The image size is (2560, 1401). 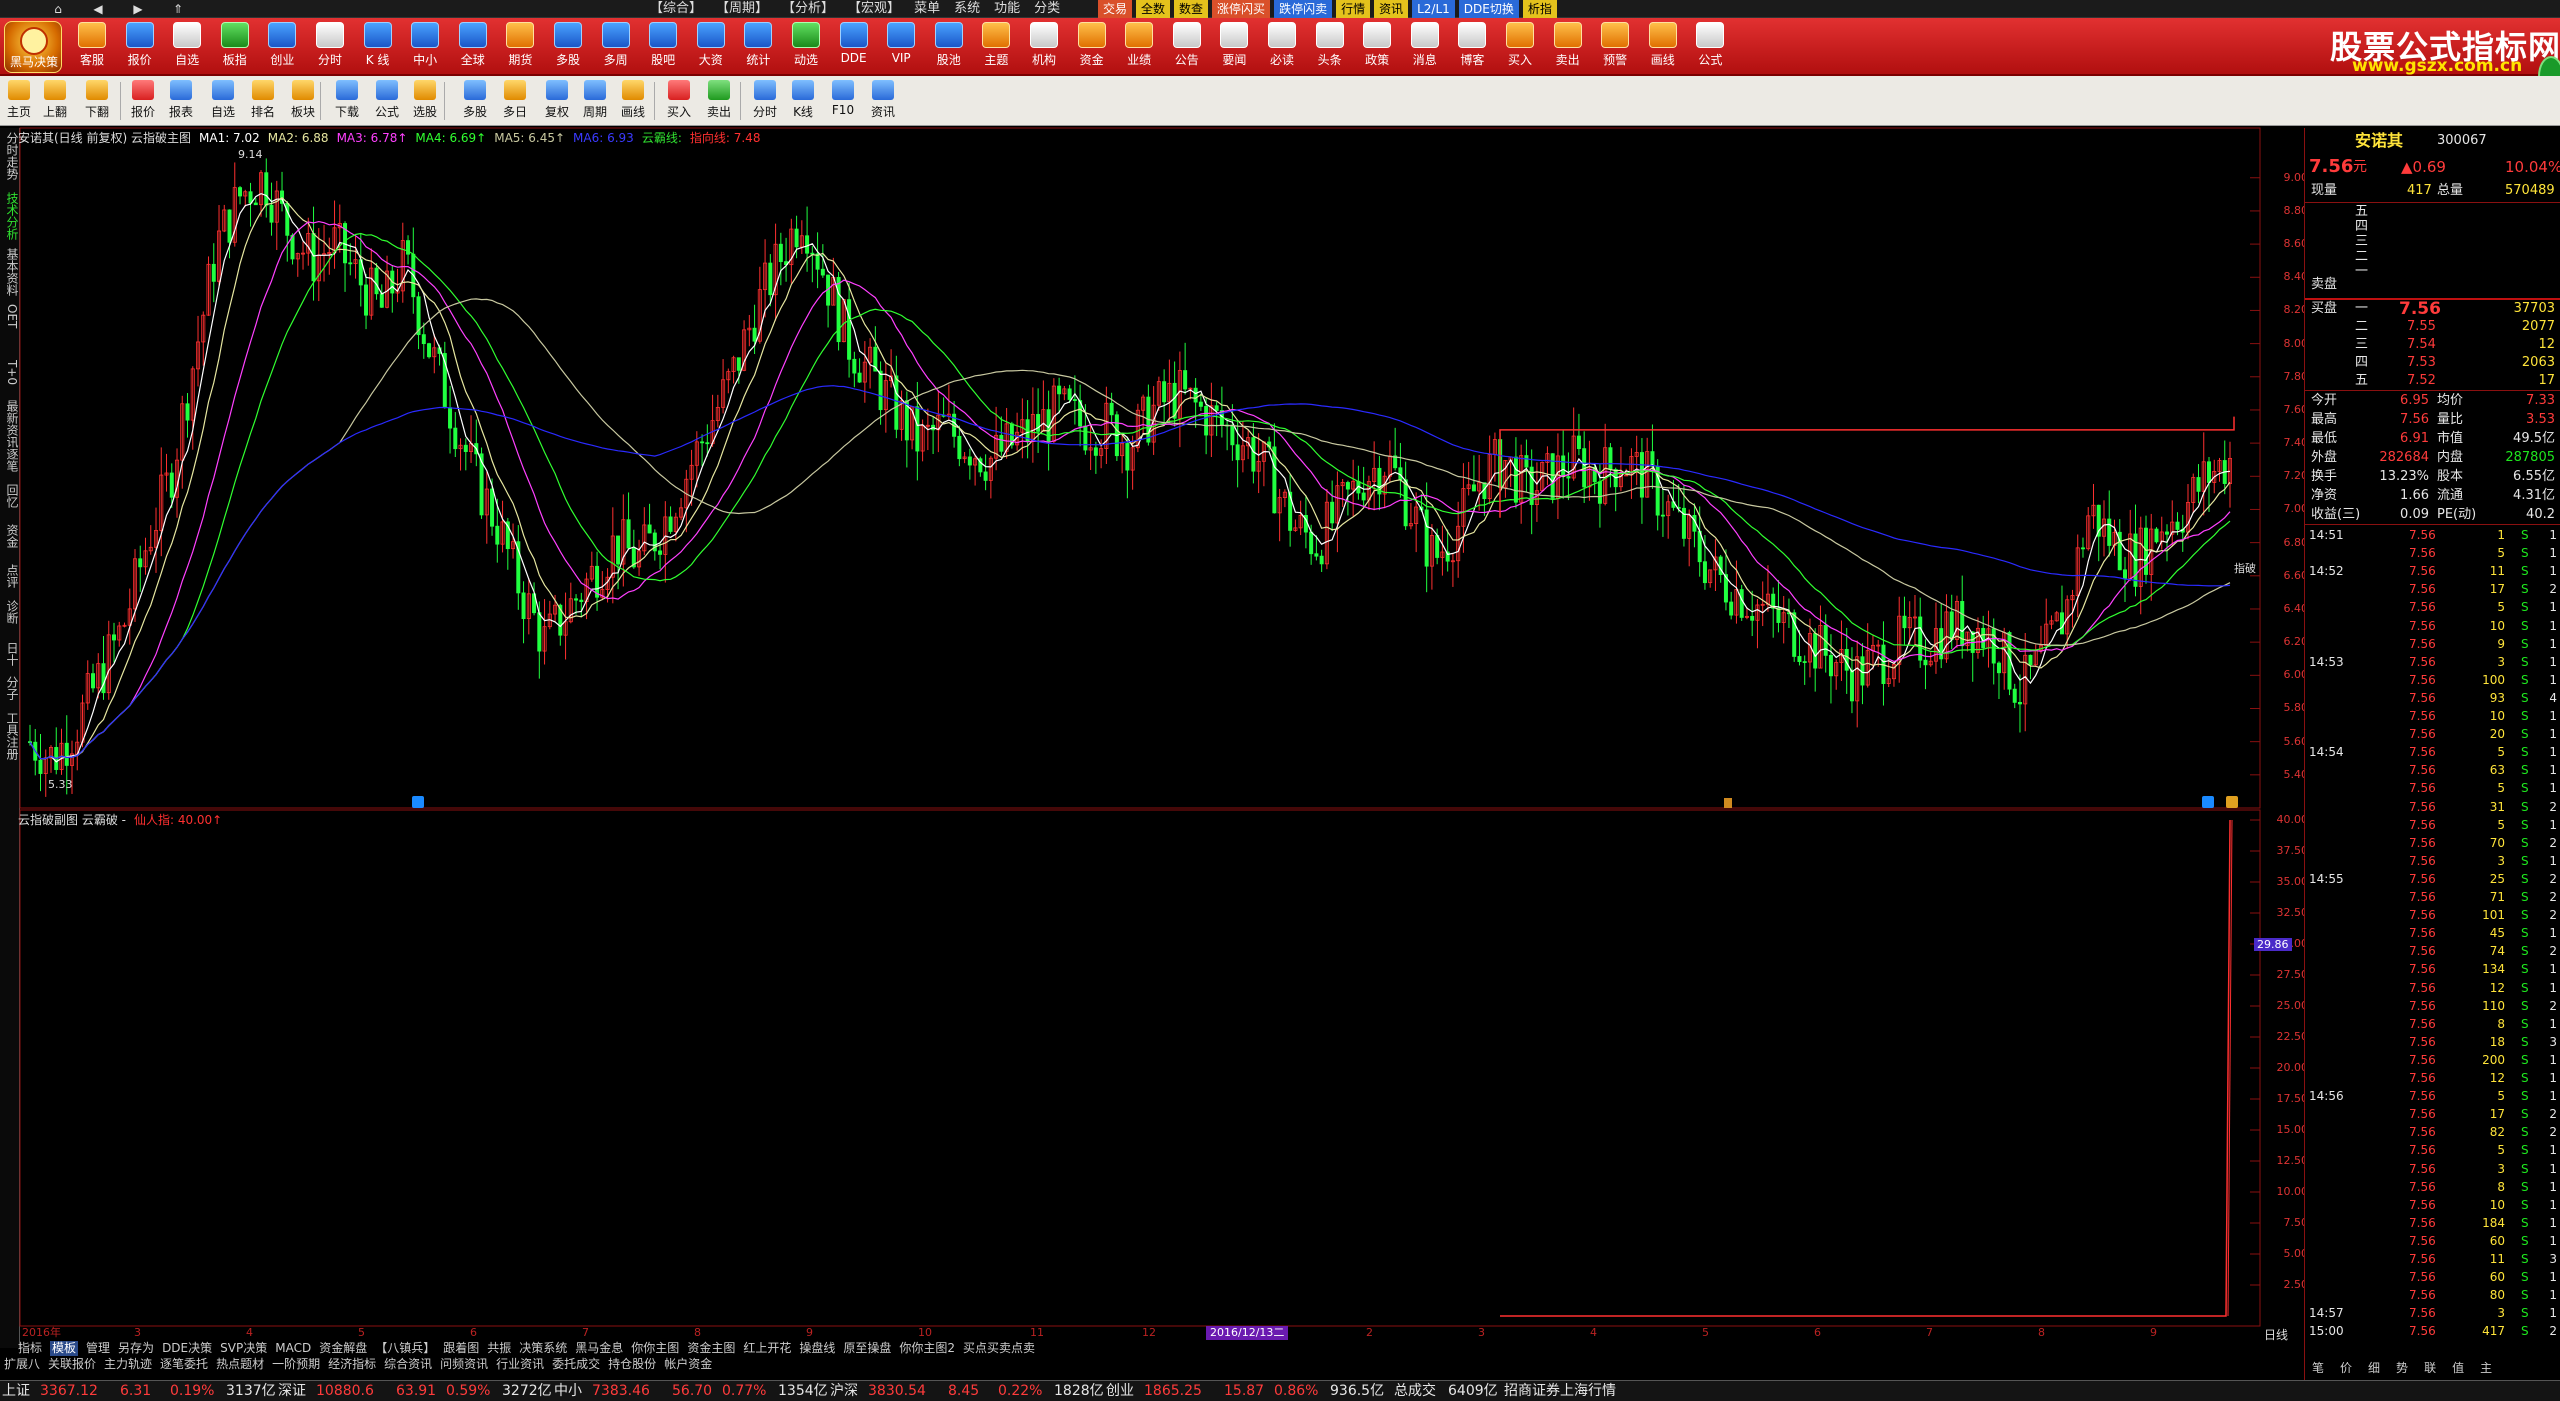 What do you see at coordinates (767, 1348) in the screenshot?
I see `indicator-tab: 红上开花` at bounding box center [767, 1348].